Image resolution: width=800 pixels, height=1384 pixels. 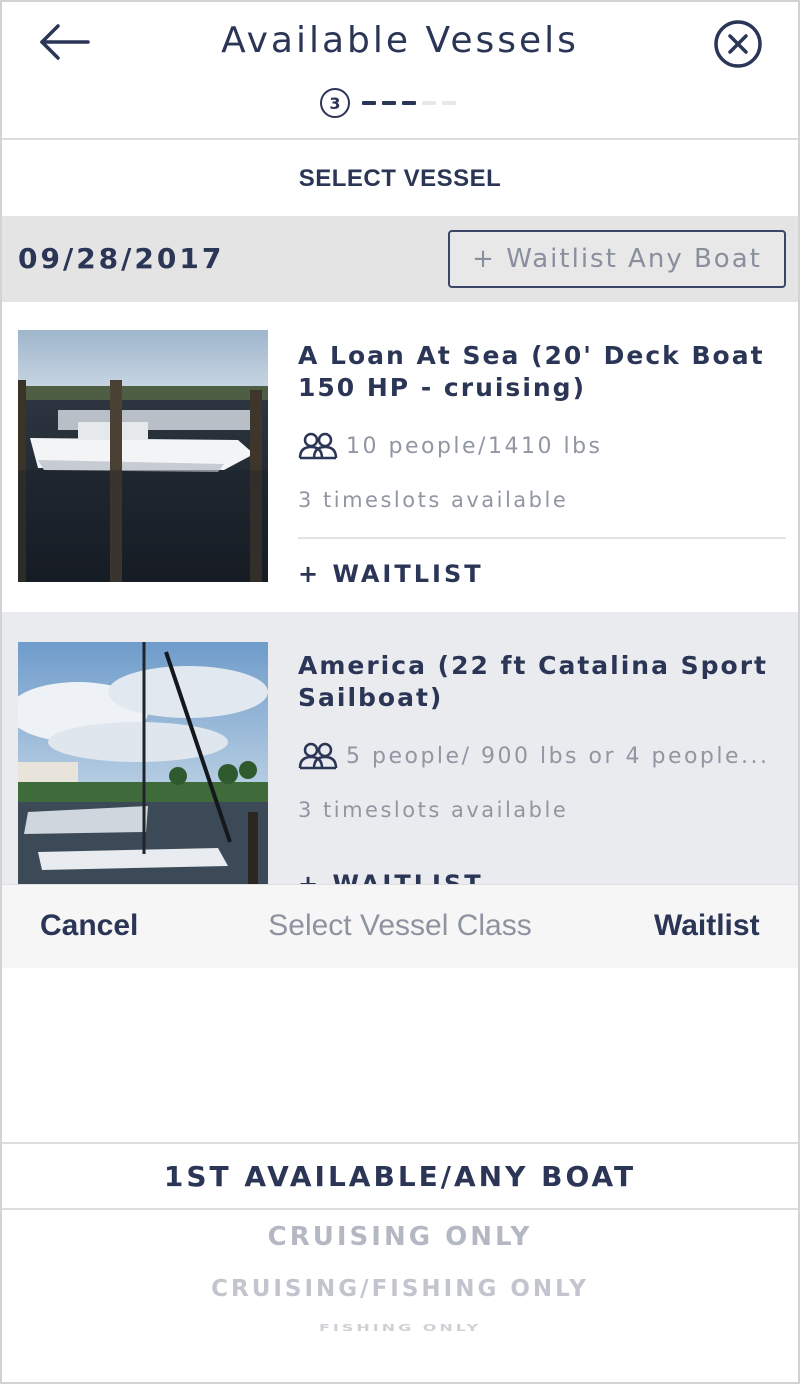 I want to click on picker-option-selected: 1ST AVAILABLE/ANY BOAT, so click(x=400, y=1176).